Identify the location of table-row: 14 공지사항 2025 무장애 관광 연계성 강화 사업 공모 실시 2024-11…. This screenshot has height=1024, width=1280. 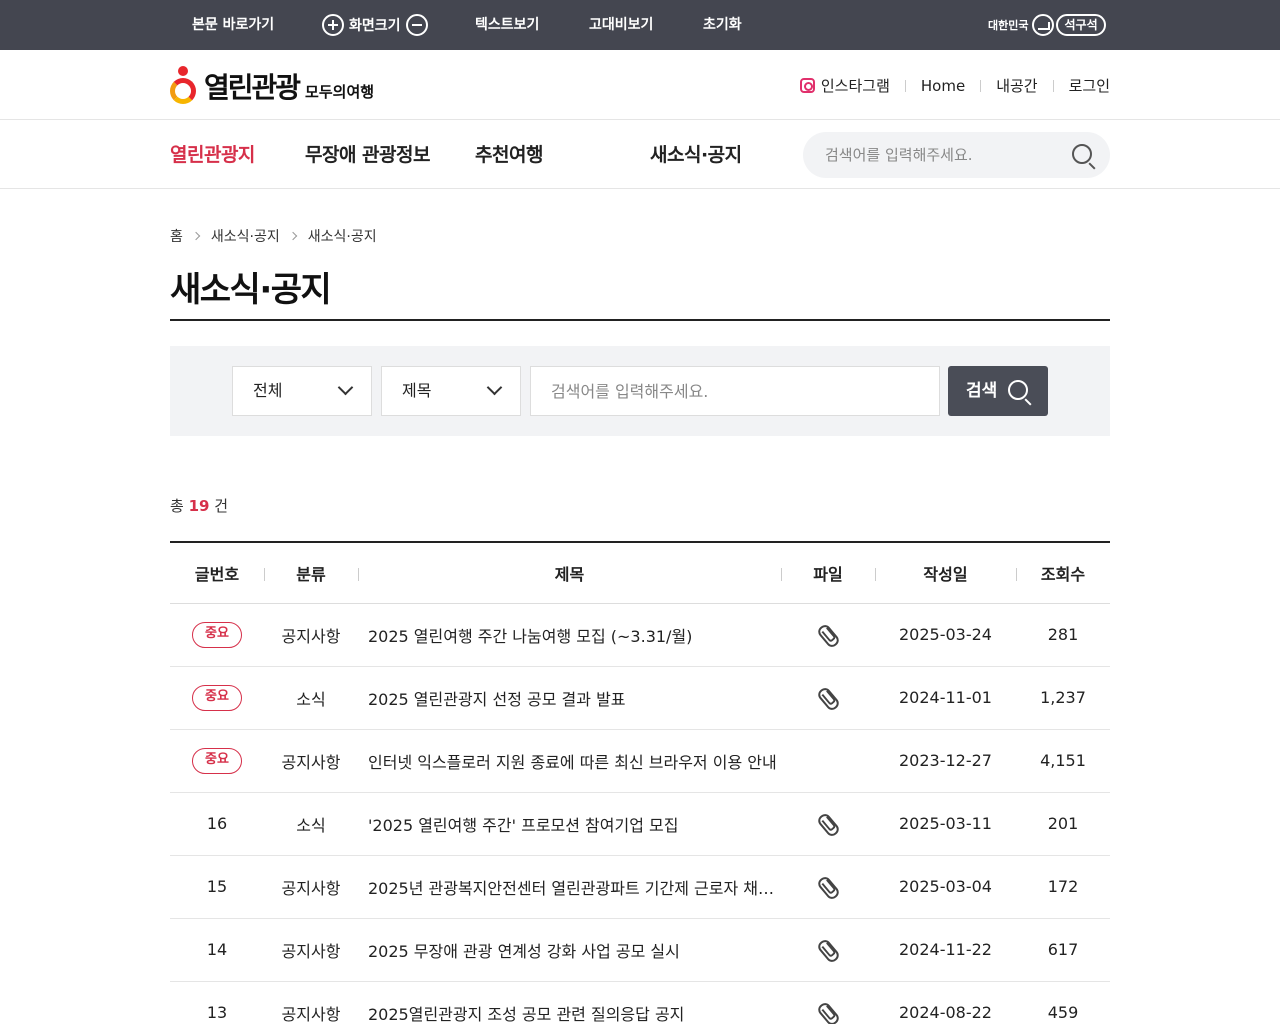
(640, 950).